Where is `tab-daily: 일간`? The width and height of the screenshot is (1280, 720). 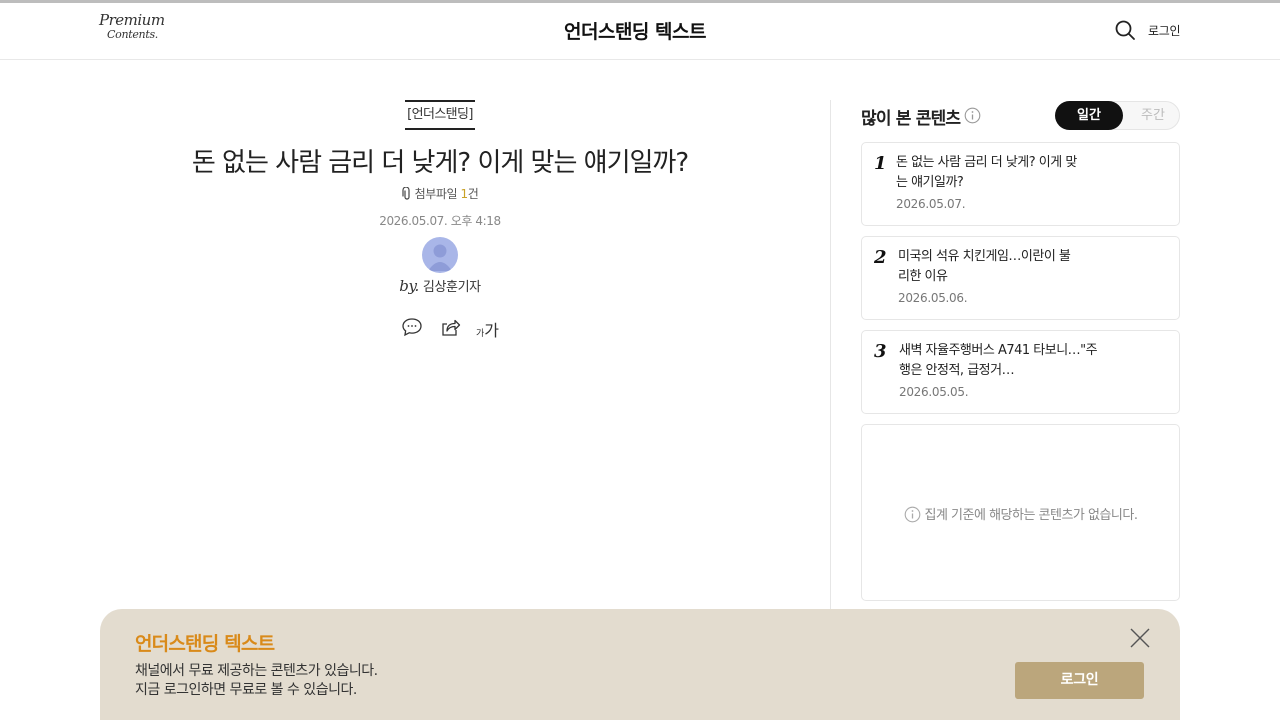 tab-daily: 일간 is located at coordinates (1089, 115).